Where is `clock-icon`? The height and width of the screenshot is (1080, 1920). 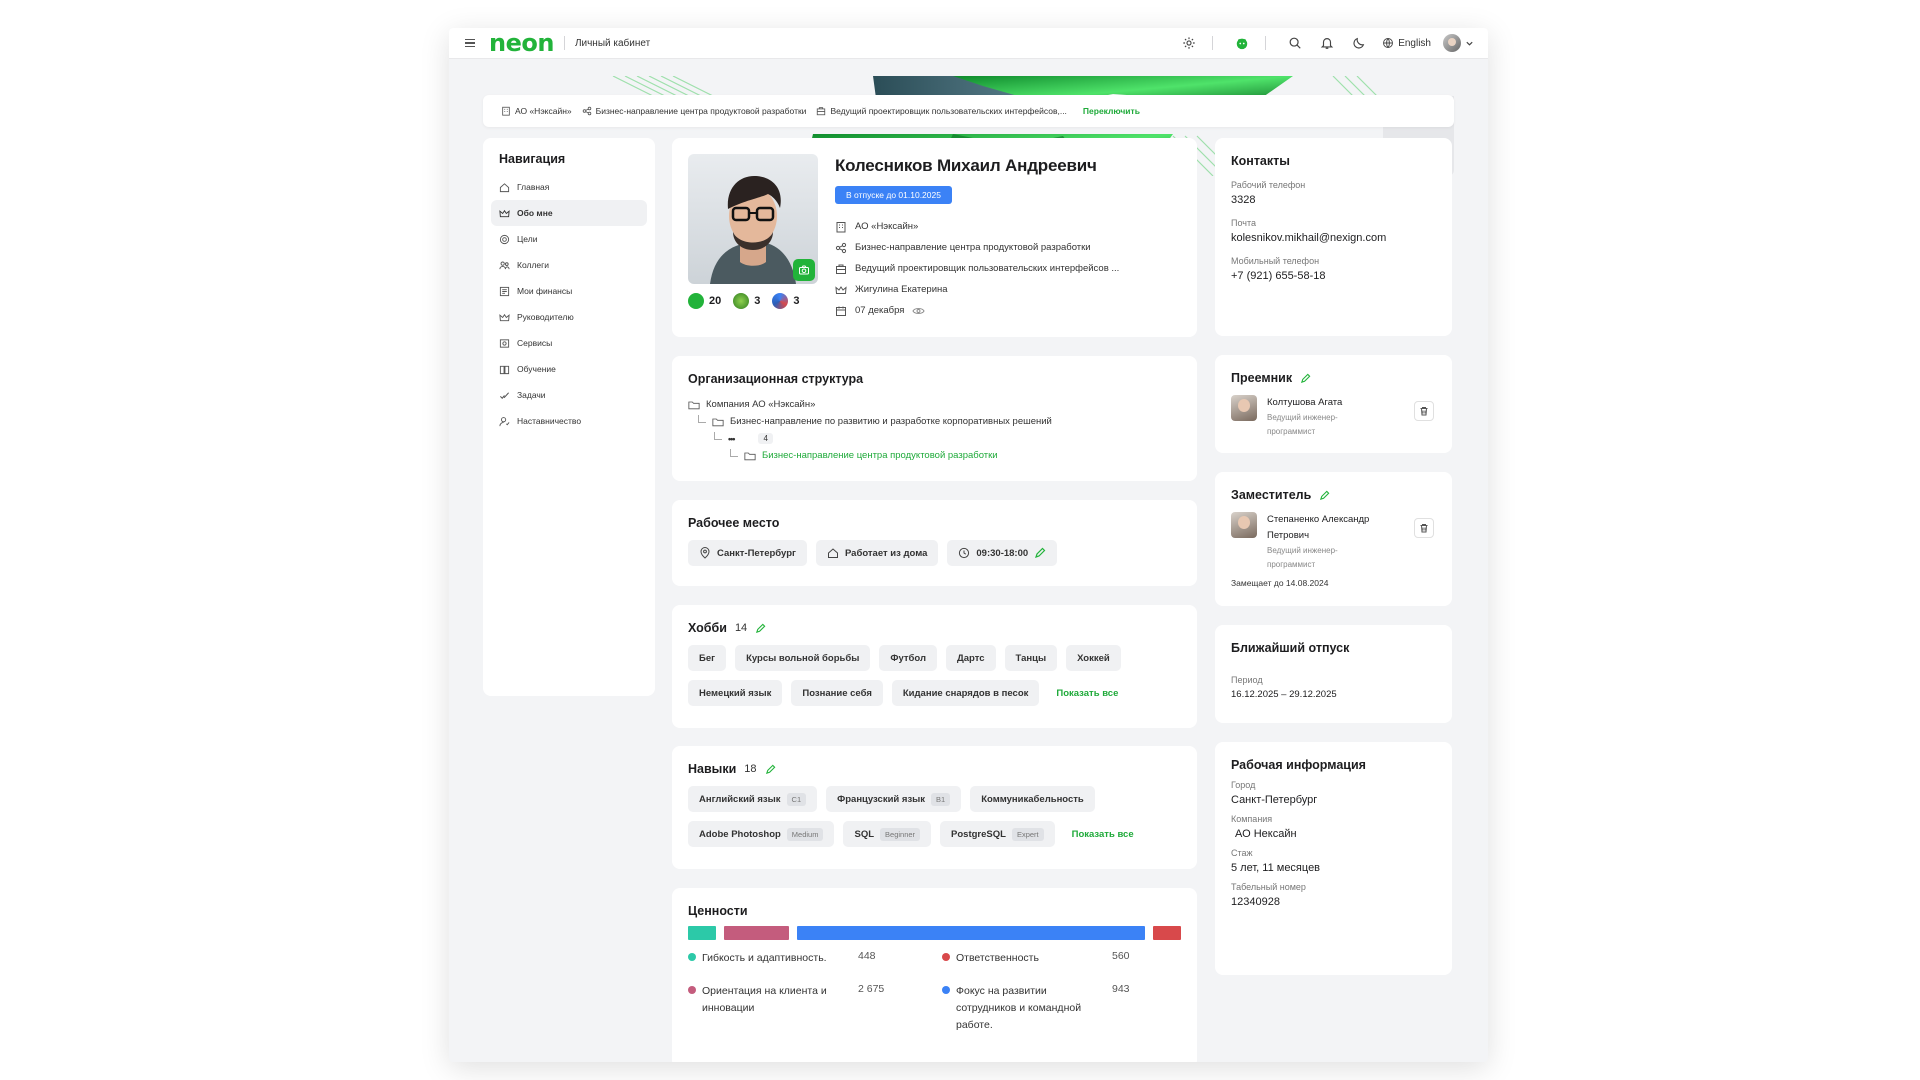
clock-icon is located at coordinates (964, 553).